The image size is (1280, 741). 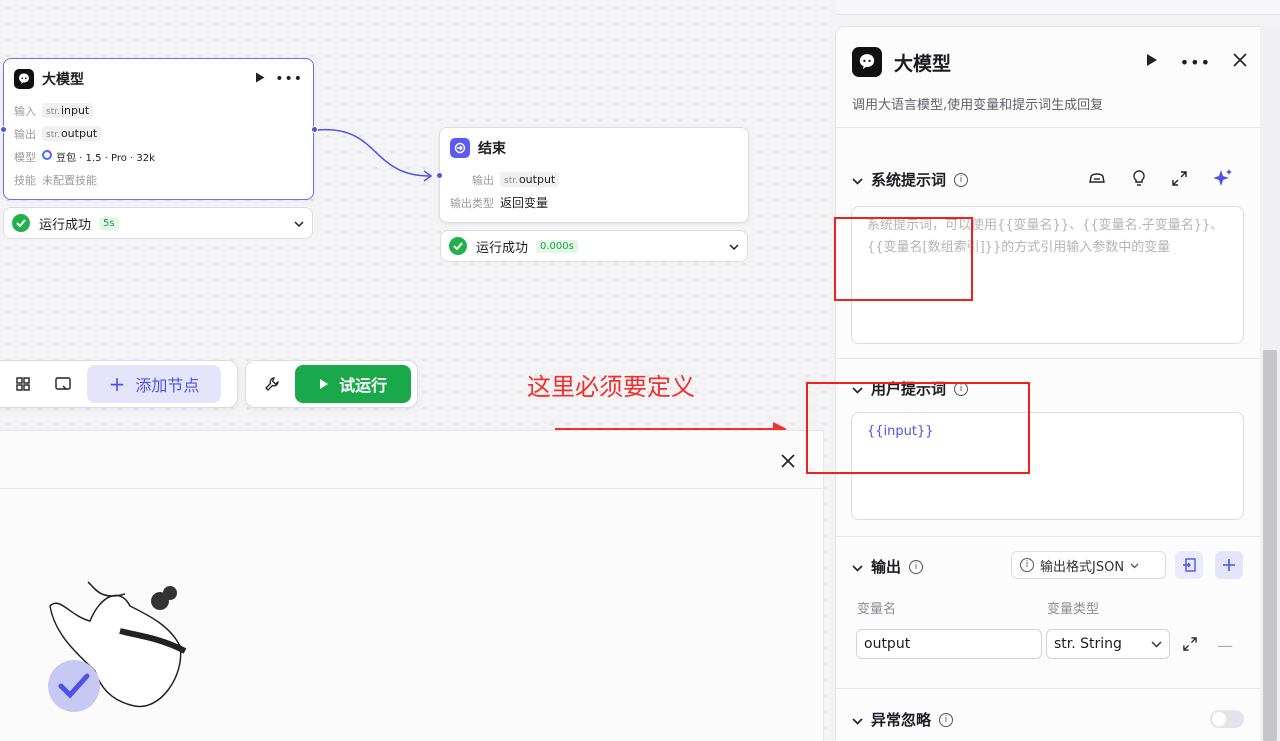 What do you see at coordinates (117, 646) in the screenshot?
I see `success-illustration` at bounding box center [117, 646].